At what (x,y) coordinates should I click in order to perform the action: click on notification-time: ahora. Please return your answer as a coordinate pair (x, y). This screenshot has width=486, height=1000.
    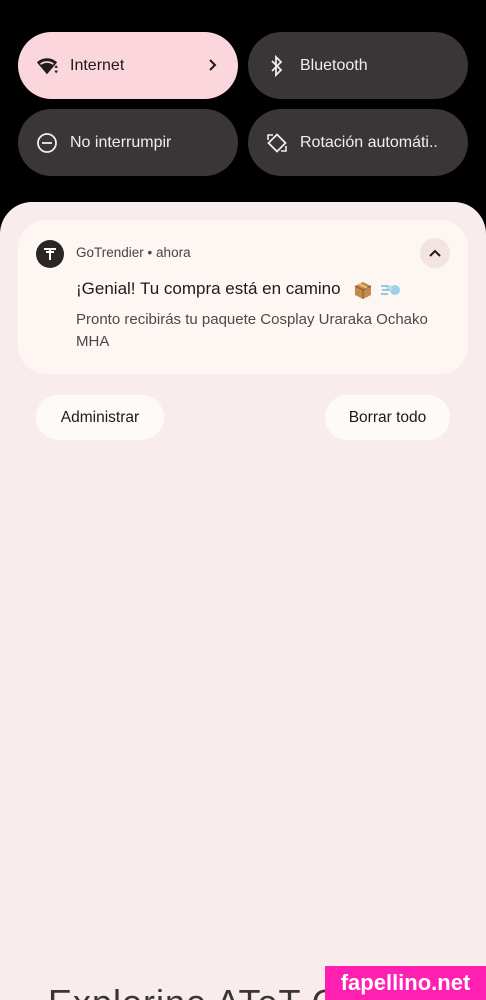
    Looking at the image, I should click on (173, 252).